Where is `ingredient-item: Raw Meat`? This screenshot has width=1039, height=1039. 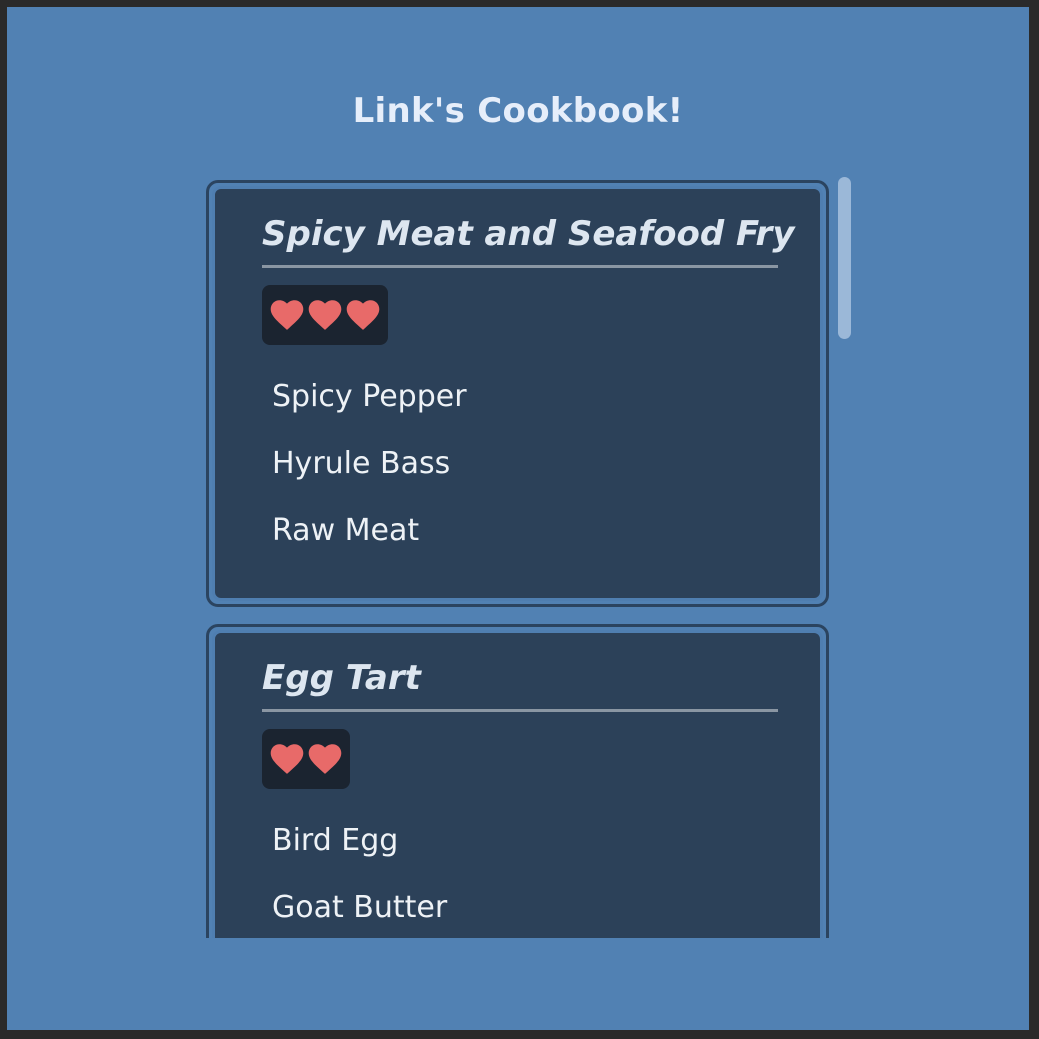
ingredient-item: Raw Meat is located at coordinates (346, 530).